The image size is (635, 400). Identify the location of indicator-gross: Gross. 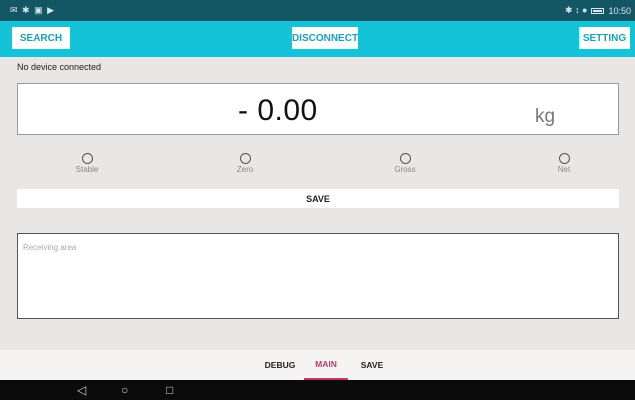
(405, 163).